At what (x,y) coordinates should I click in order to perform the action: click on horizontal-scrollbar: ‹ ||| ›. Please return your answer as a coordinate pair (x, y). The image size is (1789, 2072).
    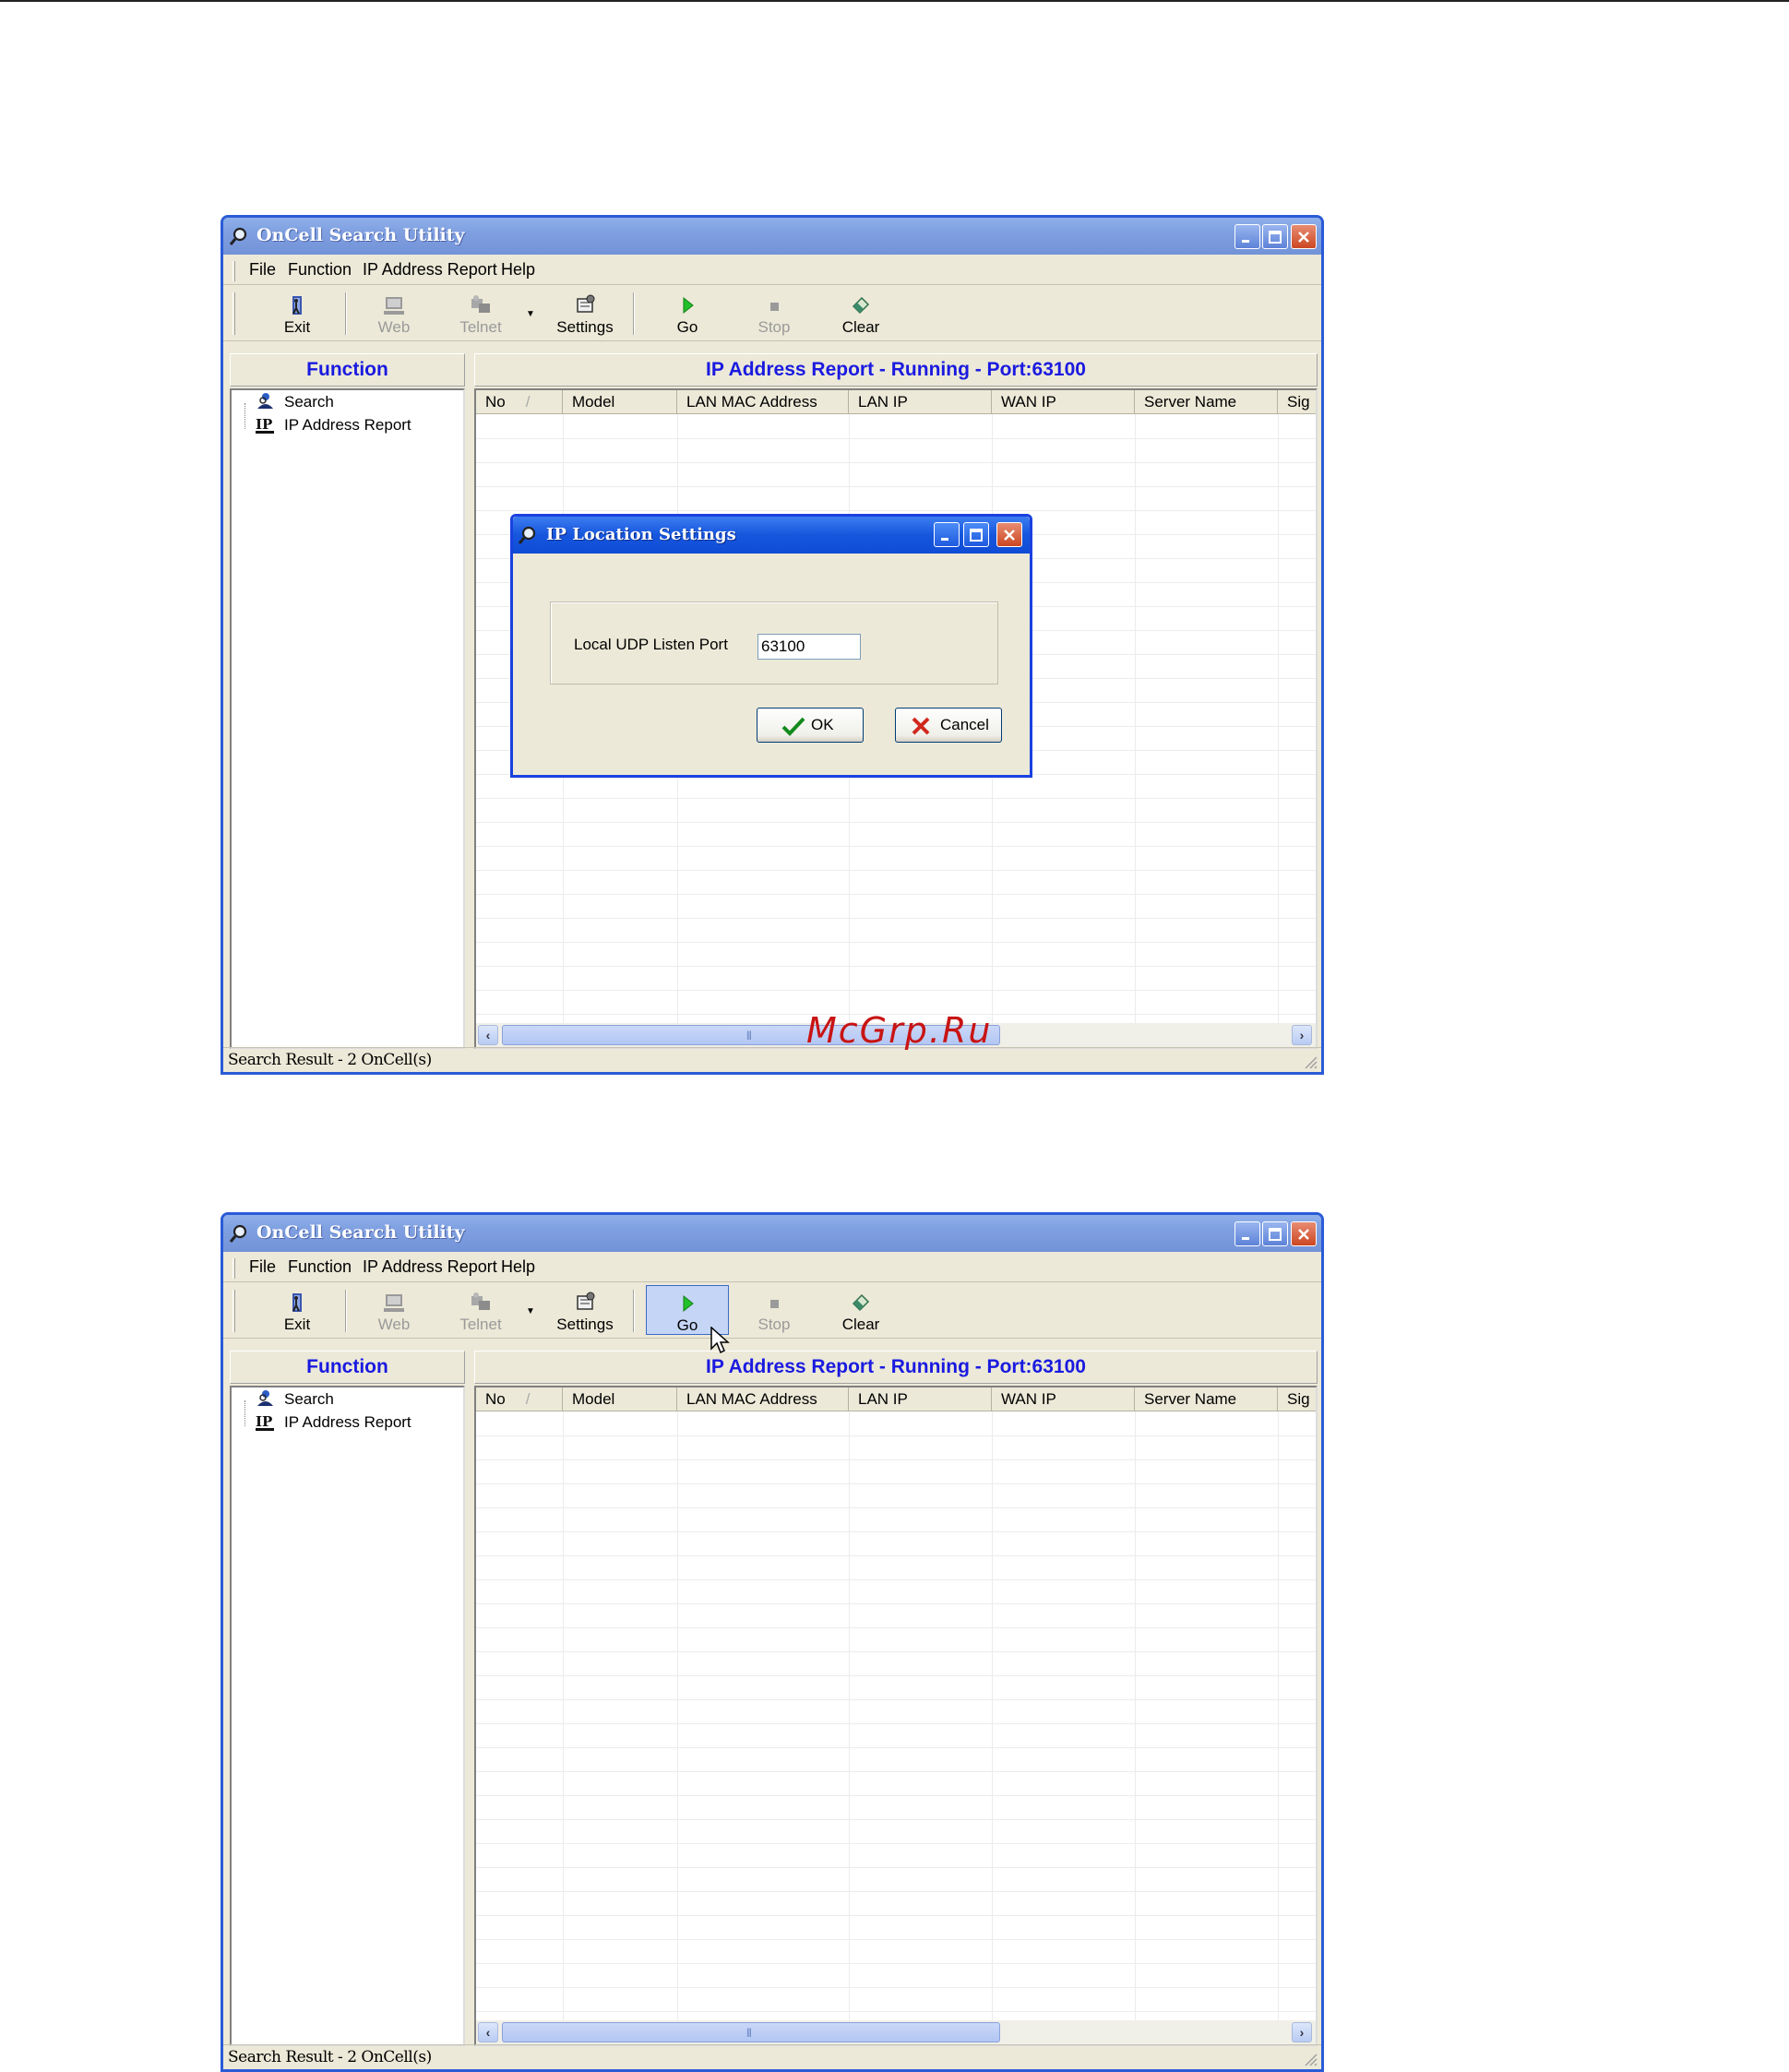
    Looking at the image, I should click on (896, 2032).